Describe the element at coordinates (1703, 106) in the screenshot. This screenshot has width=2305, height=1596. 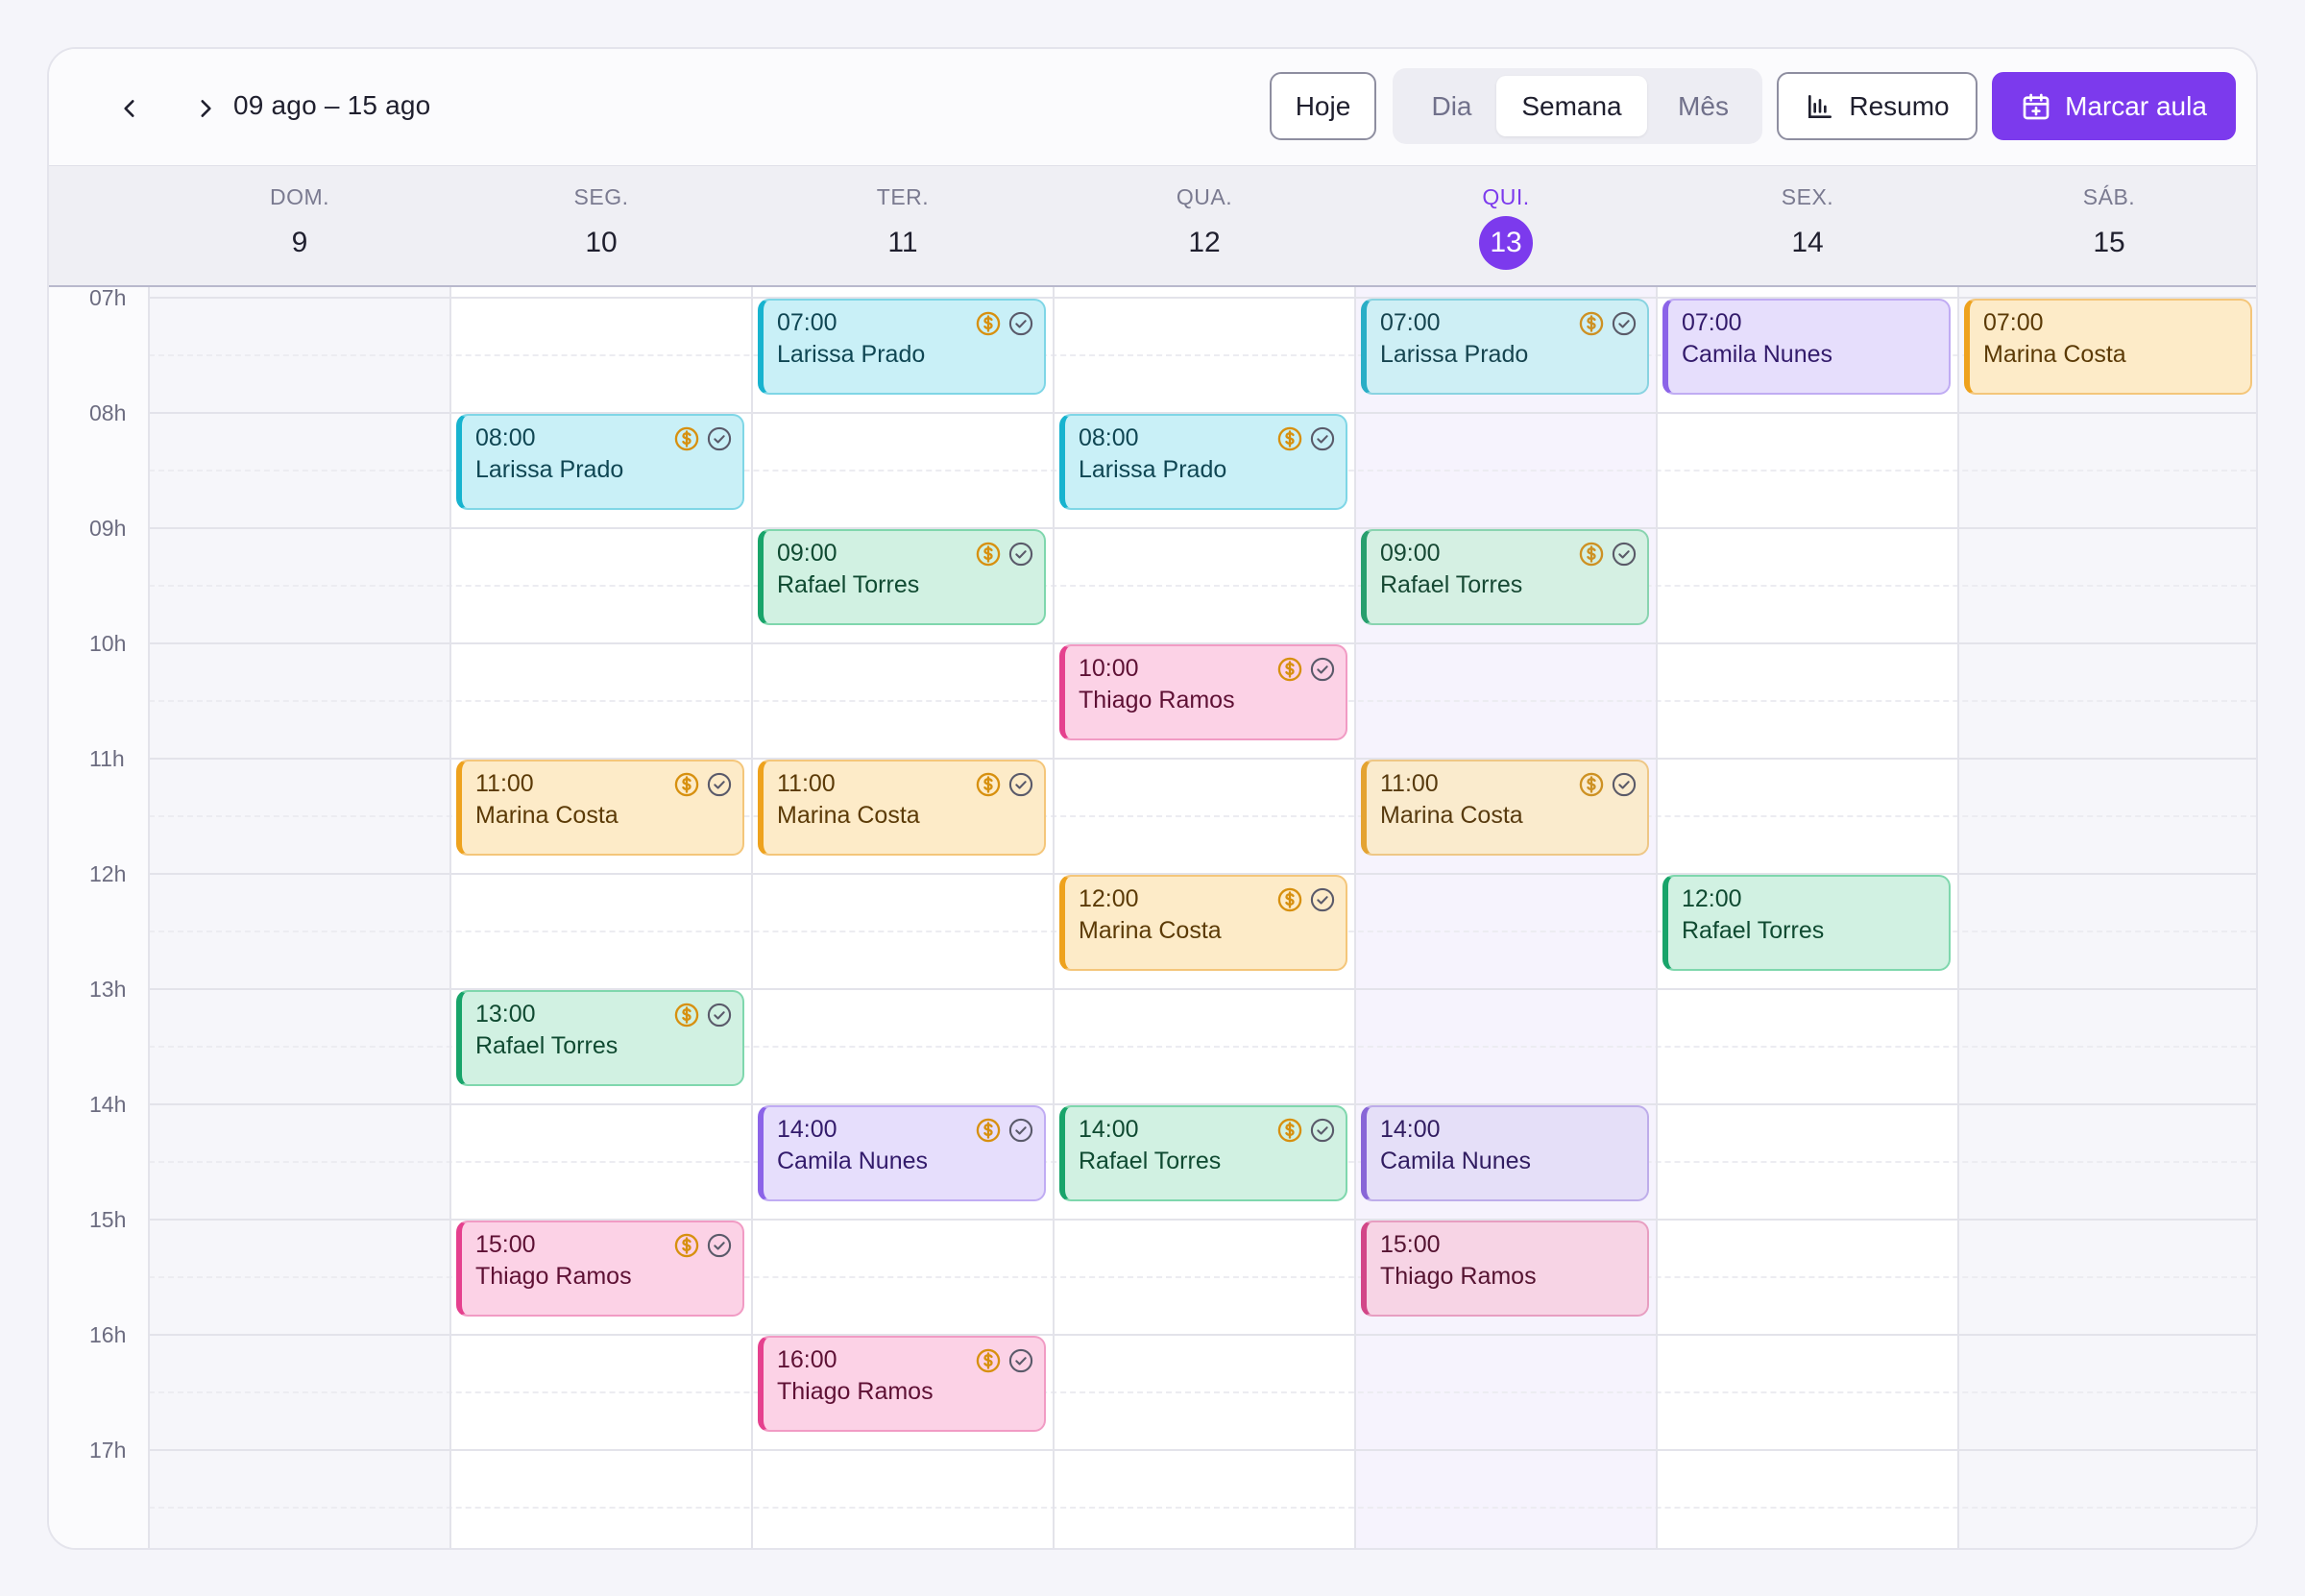
I see `view-option-month: Mês` at that location.